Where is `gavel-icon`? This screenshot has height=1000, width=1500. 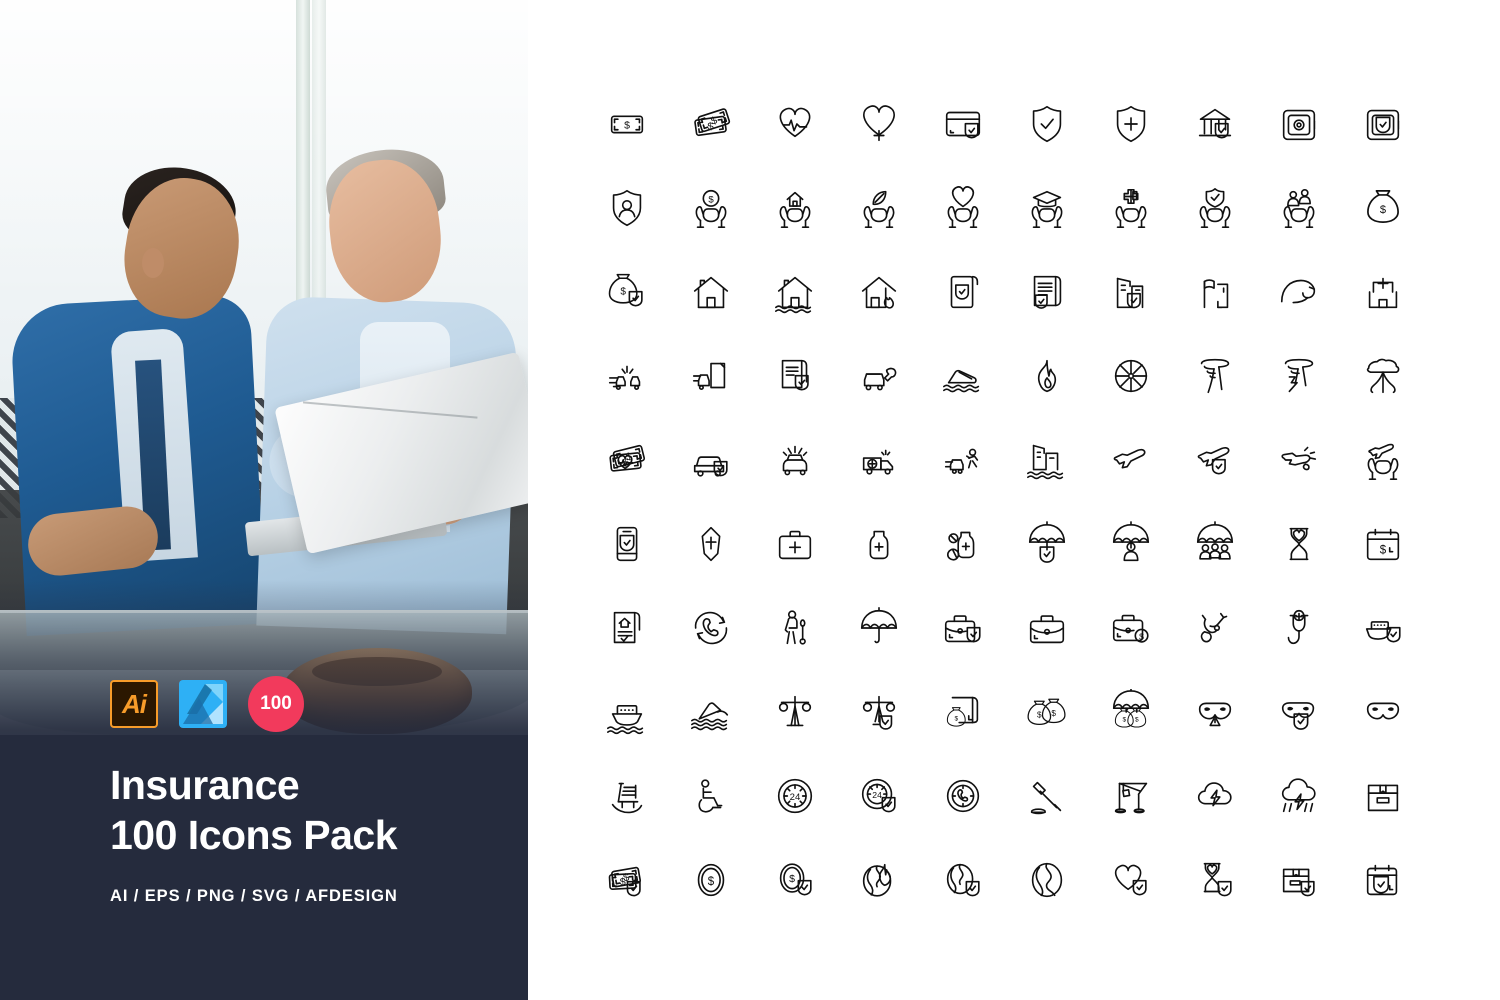
gavel-icon is located at coordinates (1047, 796).